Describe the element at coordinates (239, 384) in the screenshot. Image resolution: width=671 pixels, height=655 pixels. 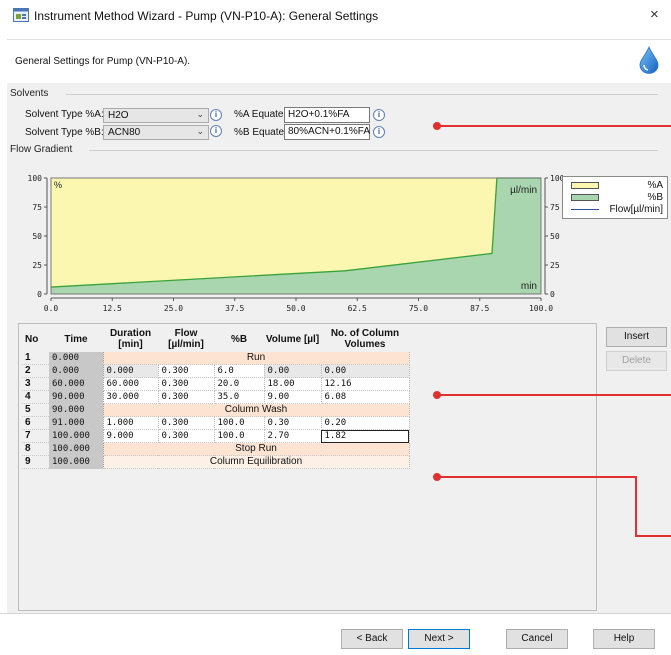
I see `percent-b-cell: 20.0` at that location.